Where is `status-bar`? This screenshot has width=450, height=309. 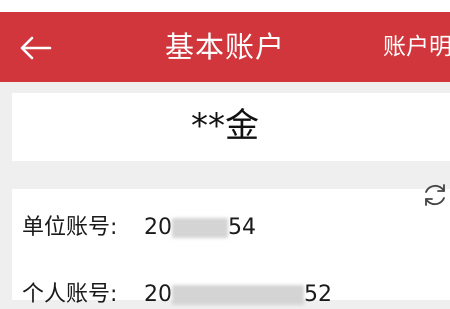
status-bar is located at coordinates (225, 6).